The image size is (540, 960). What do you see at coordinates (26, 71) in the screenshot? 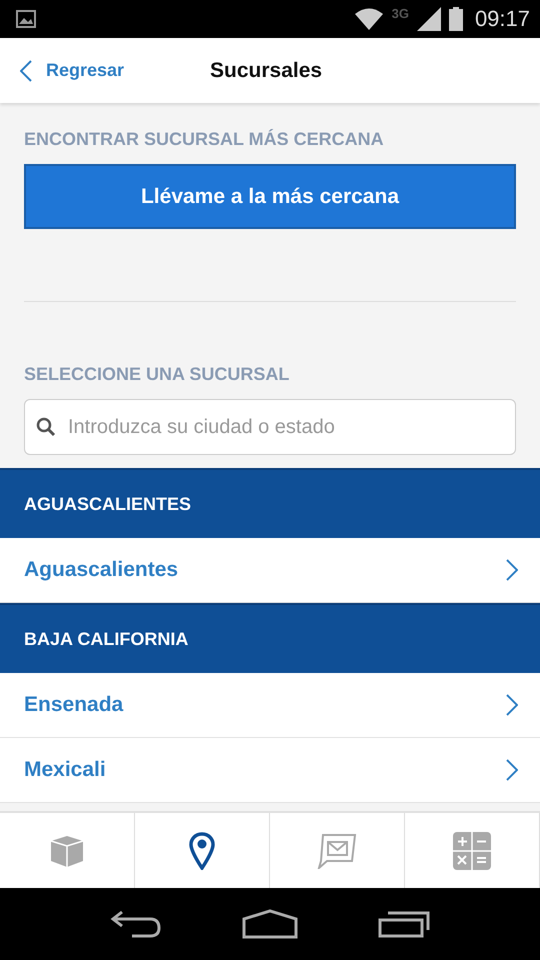
I see `chevron-left-icon` at bounding box center [26, 71].